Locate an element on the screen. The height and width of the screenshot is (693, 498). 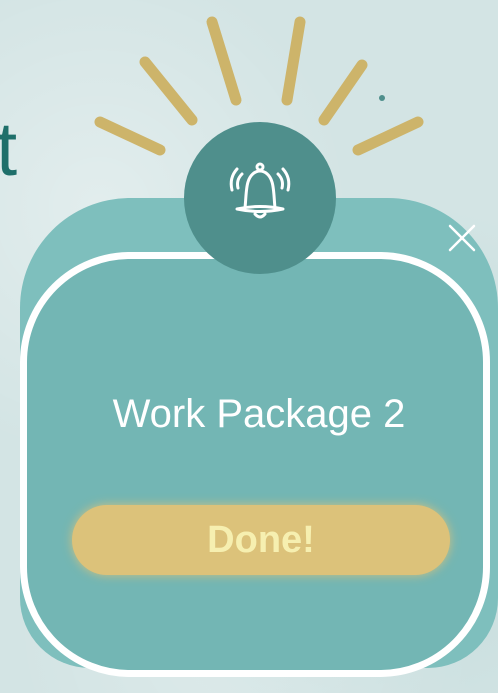
close-icon is located at coordinates (462, 238).